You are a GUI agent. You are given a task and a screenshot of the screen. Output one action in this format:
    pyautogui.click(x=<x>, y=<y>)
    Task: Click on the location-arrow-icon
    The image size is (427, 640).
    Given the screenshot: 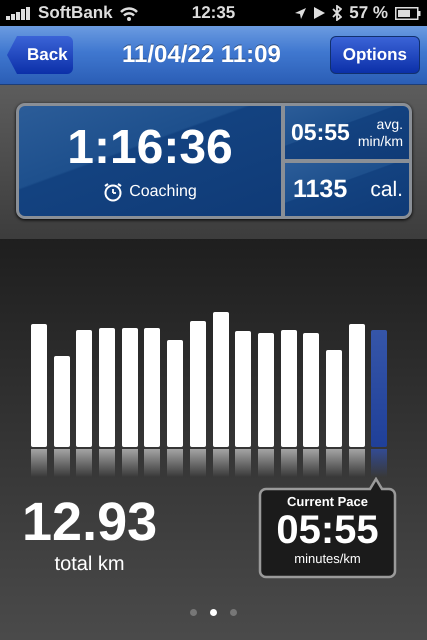 What is the action you would take?
    pyautogui.click(x=301, y=13)
    